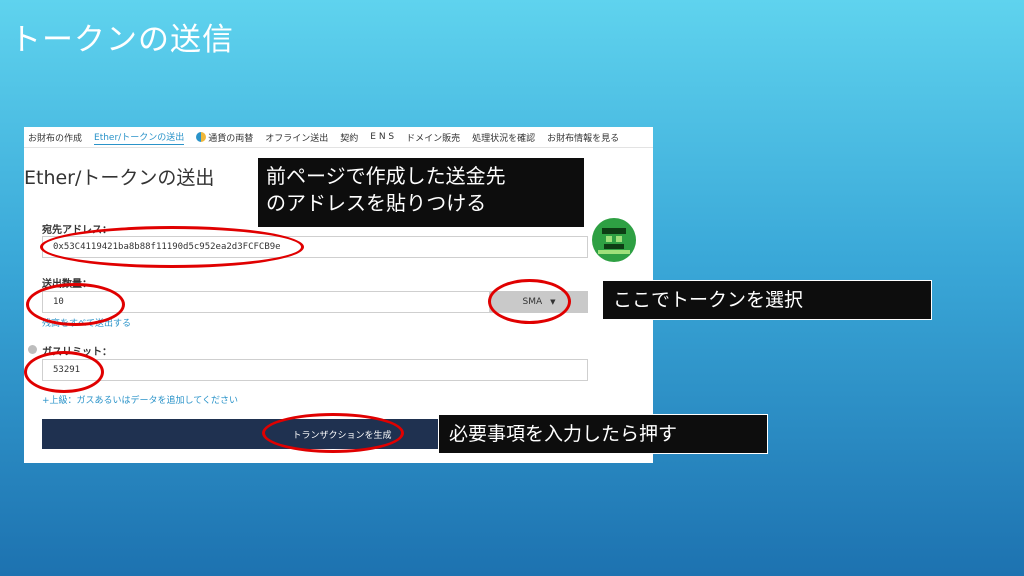  Describe the element at coordinates (433, 137) in the screenshot. I see `nav-item-domain-sale: ドメイン販売` at that location.